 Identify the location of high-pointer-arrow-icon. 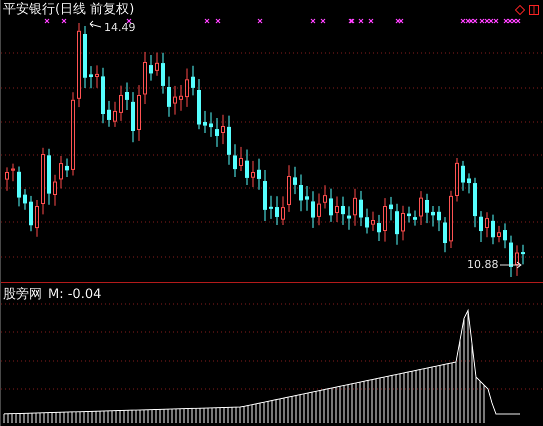
(96, 24).